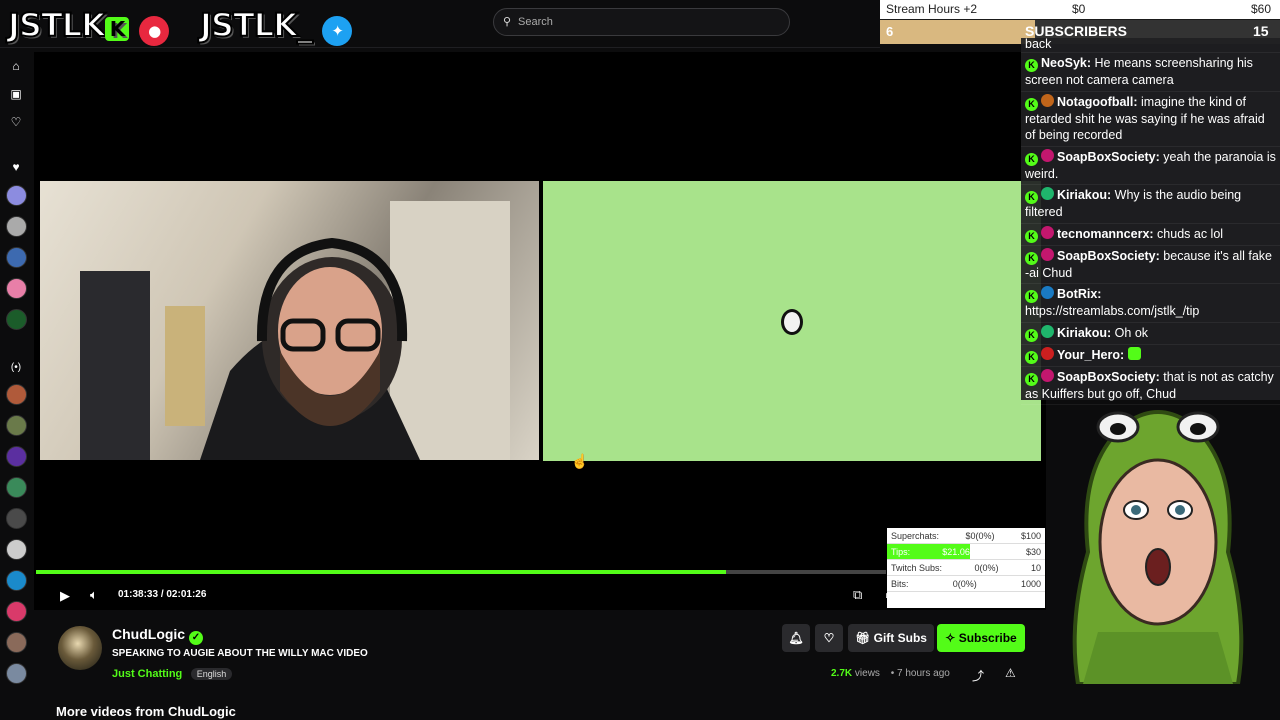  Describe the element at coordinates (1150, 356) in the screenshot. I see `chat-message: K Your_Hero:` at that location.